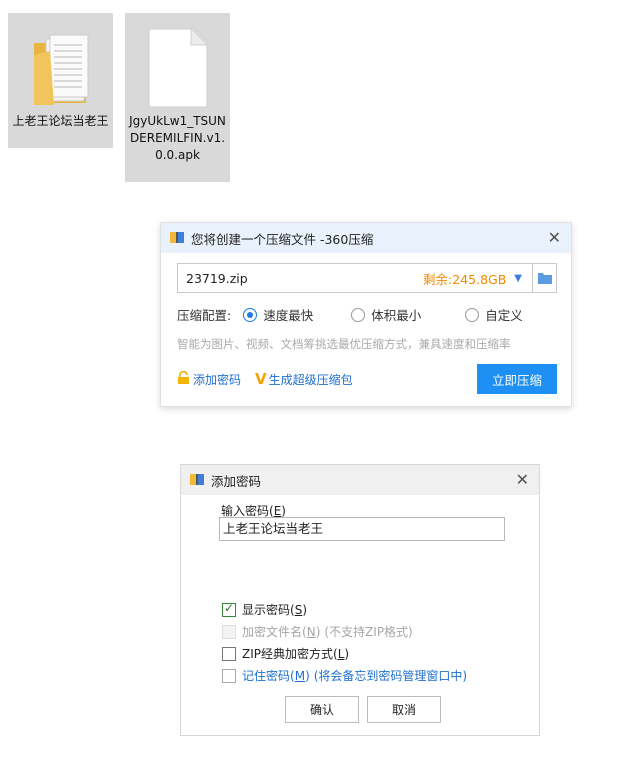  I want to click on folder-label: 上老王论坛当老王, so click(60, 121).